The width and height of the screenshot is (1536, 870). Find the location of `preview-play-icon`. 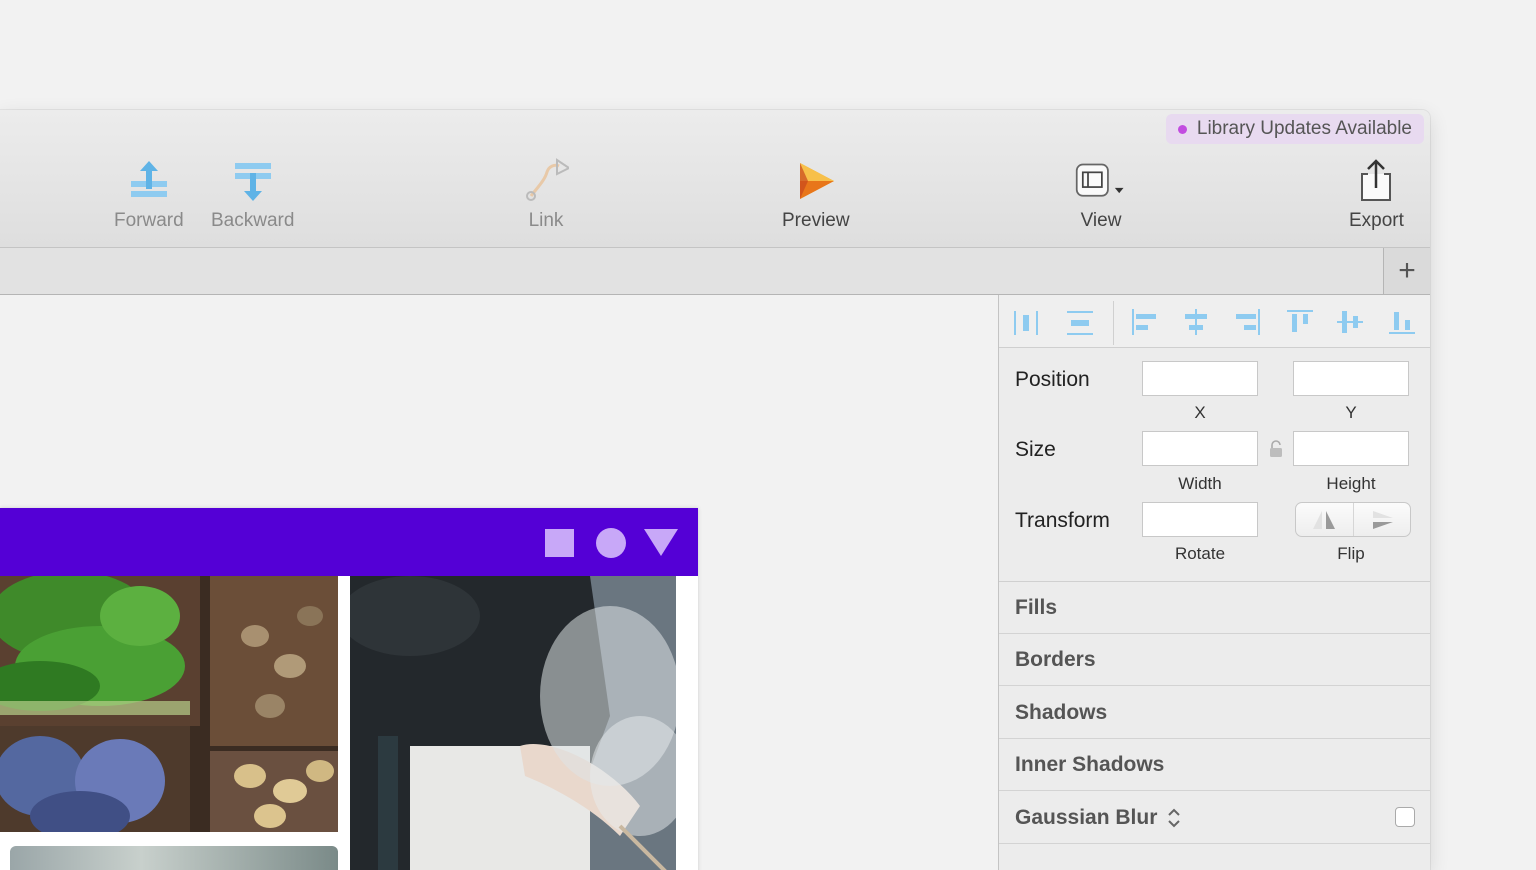

preview-play-icon is located at coordinates (816, 181).